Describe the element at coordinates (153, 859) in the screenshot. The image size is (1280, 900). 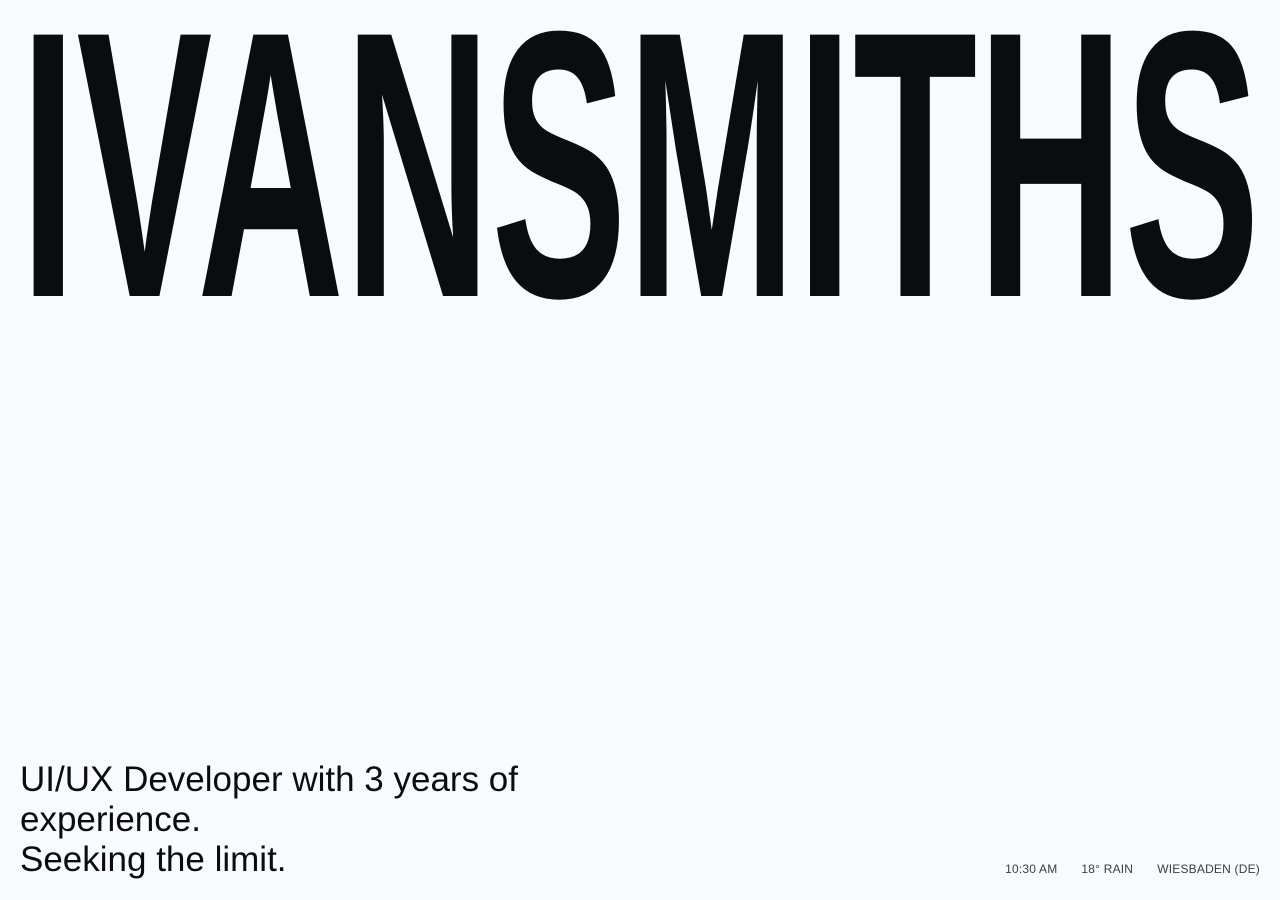
I see `intro-line-motto: Seeking the limit.` at that location.